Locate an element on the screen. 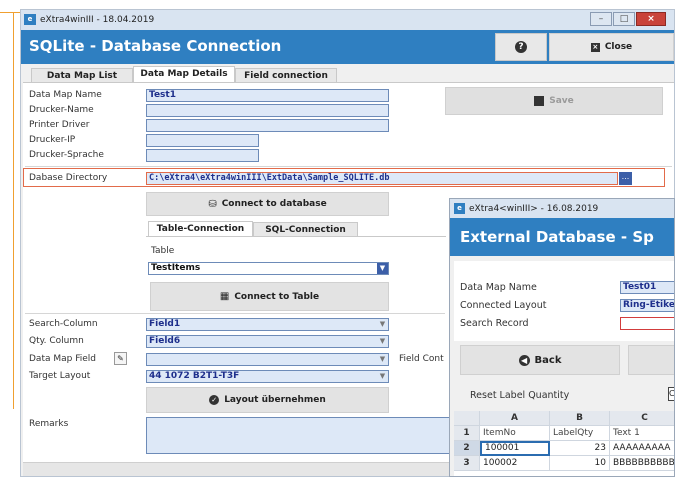 Image resolution: width=675 pixels, height=477 pixels. save-button-label: Save is located at coordinates (561, 101).